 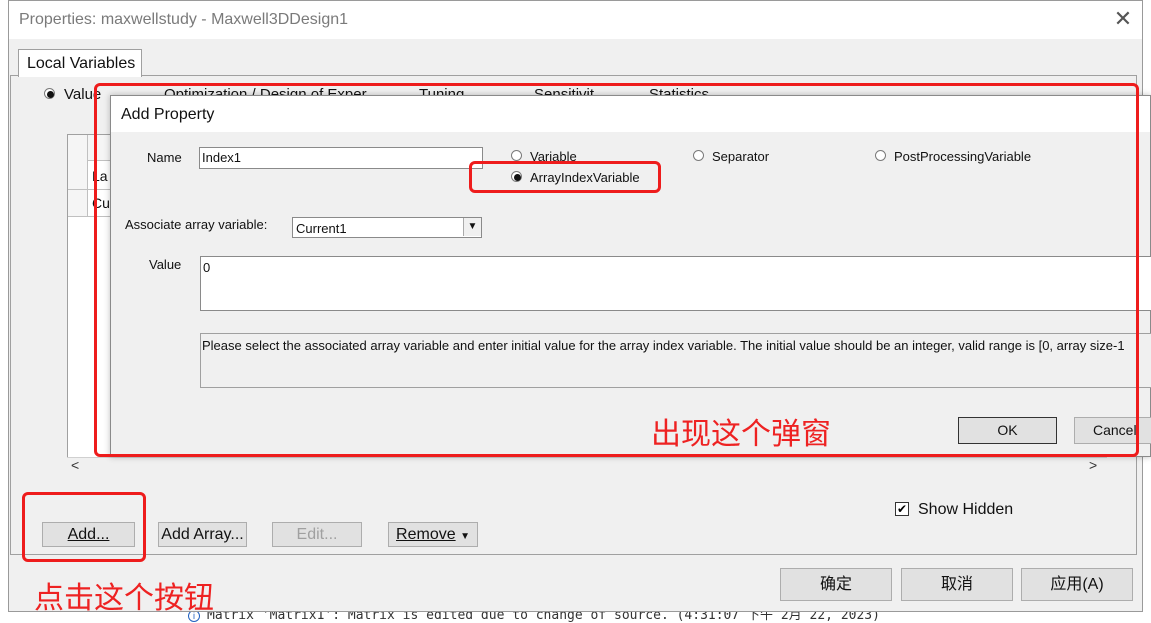 I want to click on horizontal-scrollbar: < >, so click(x=587, y=465).